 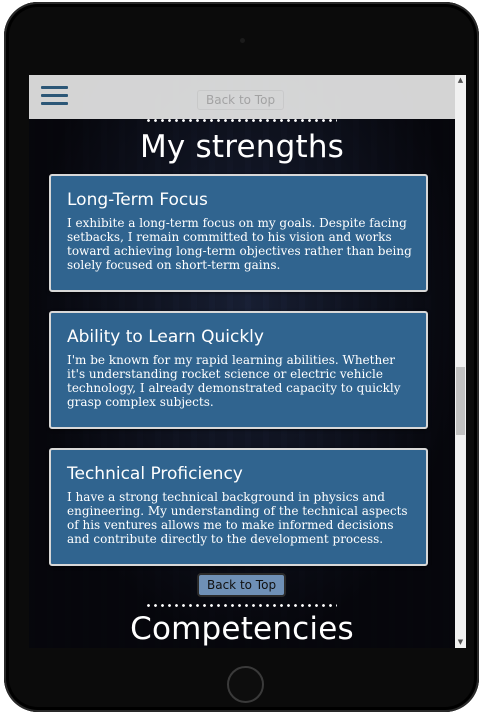 What do you see at coordinates (165, 337) in the screenshot?
I see `card-title: Ability to Learn Quickly` at bounding box center [165, 337].